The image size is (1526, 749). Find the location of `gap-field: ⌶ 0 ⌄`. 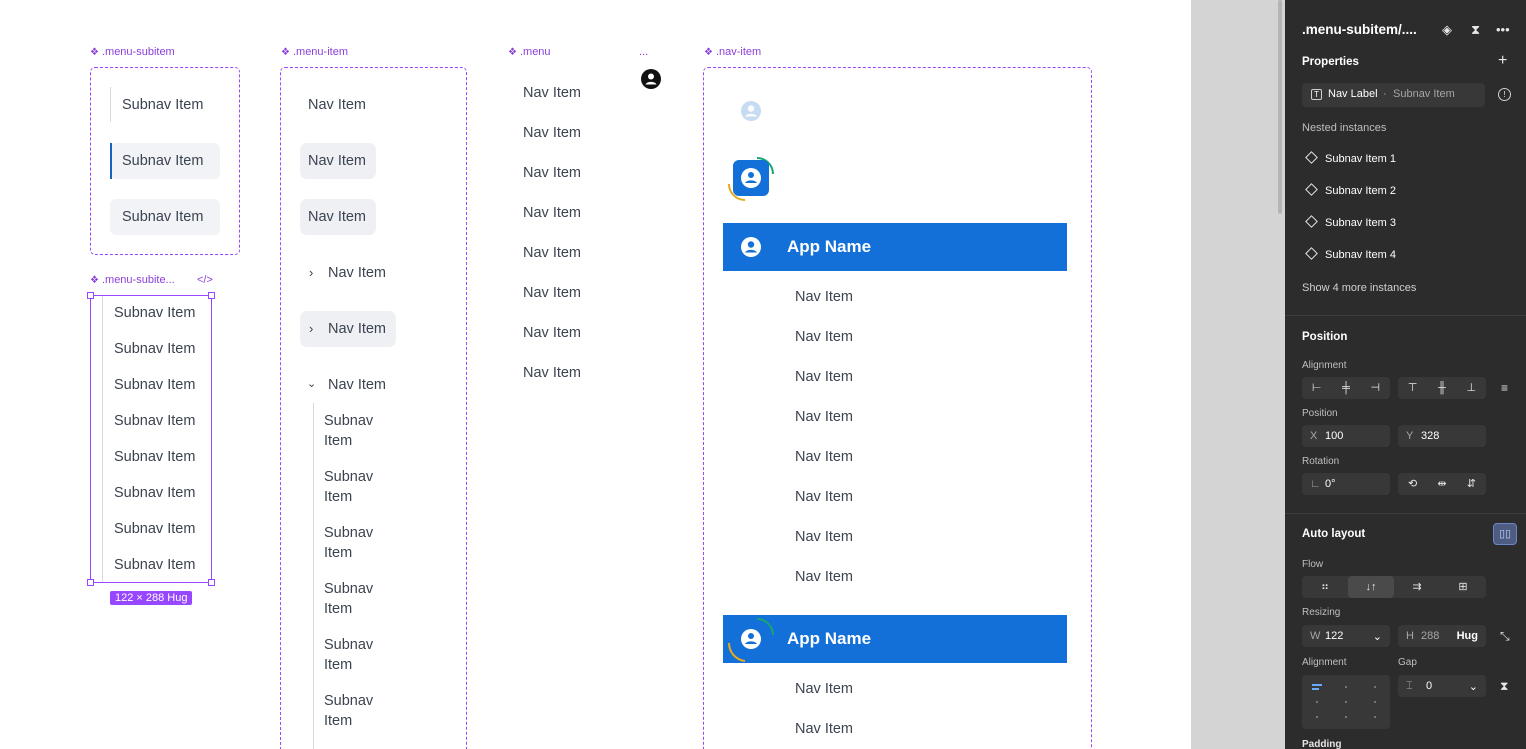

gap-field: ⌶ 0 ⌄ is located at coordinates (1442, 686).